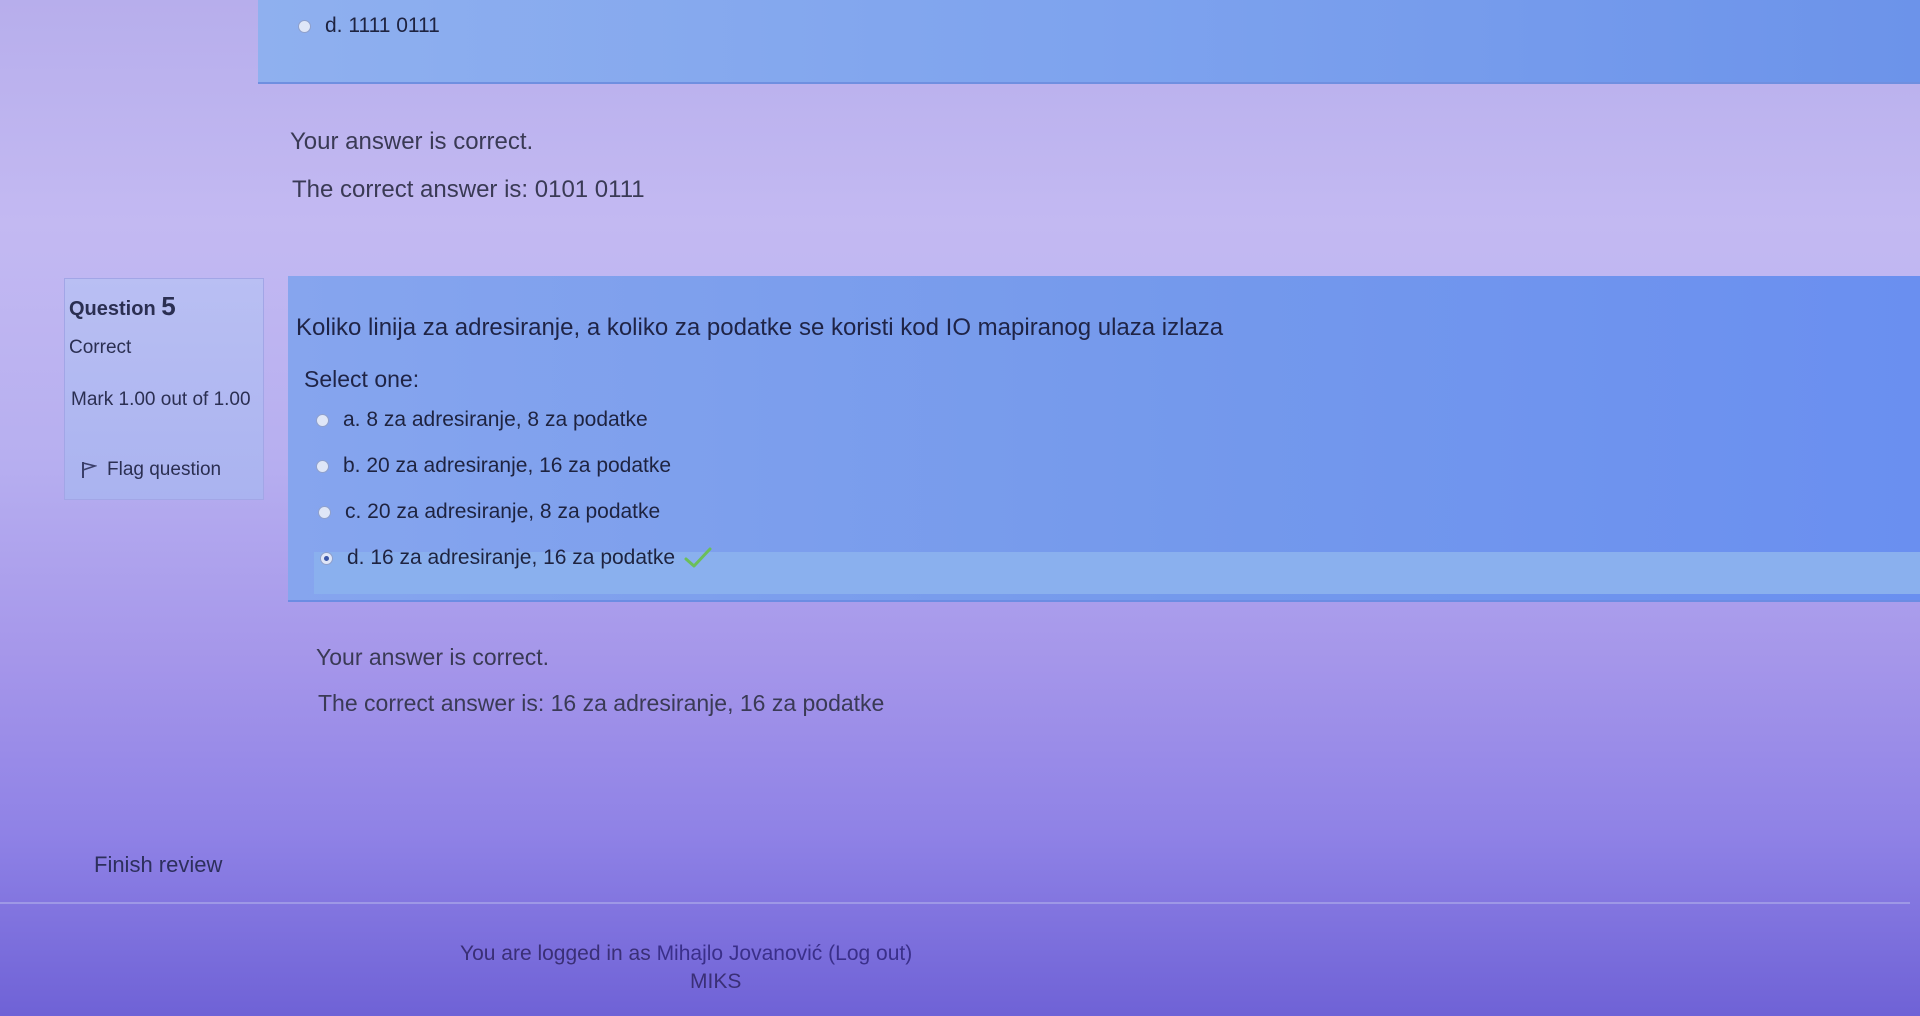  I want to click on select-one-prompt: Select one:, so click(362, 379).